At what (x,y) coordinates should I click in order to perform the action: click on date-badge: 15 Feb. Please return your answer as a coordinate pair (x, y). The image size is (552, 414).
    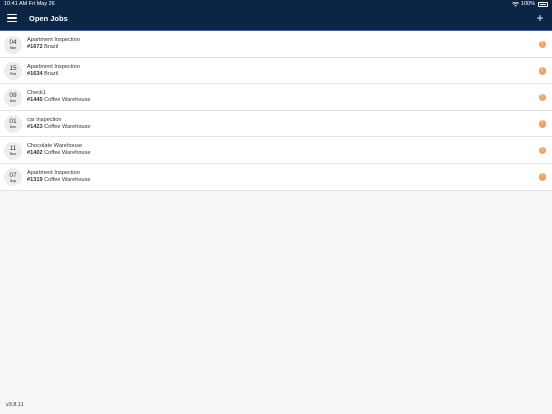
    Looking at the image, I should click on (13, 71).